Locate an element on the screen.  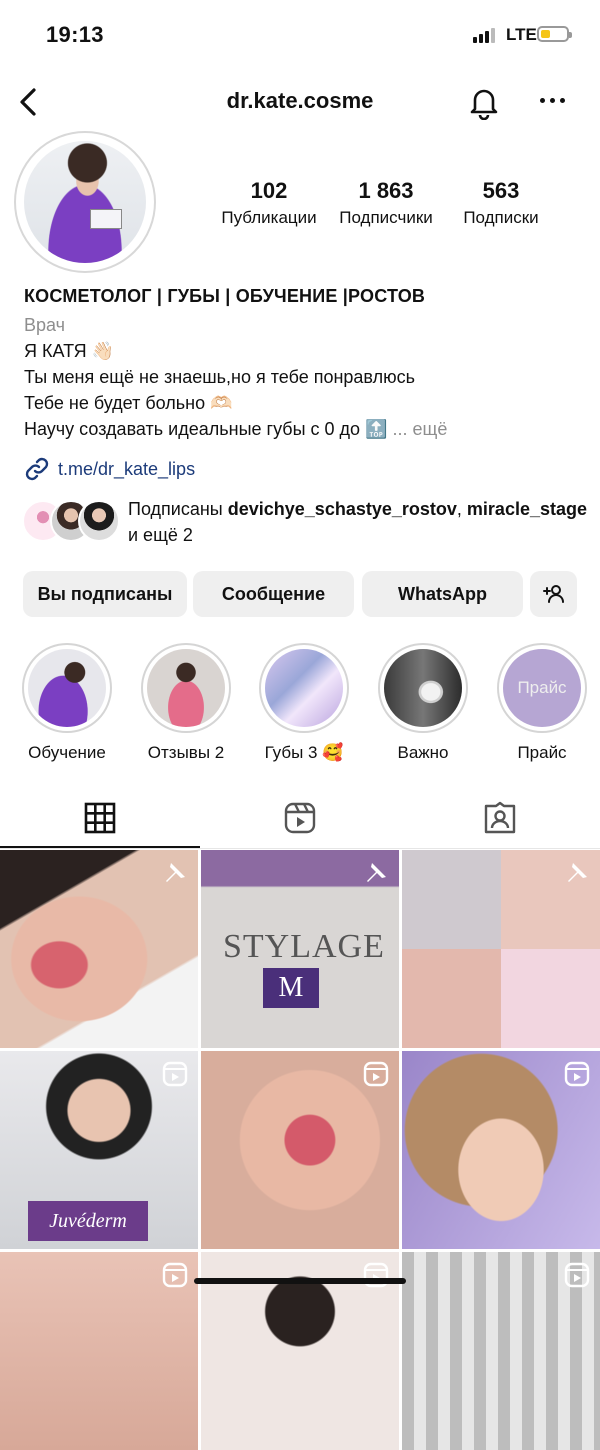
suggest-users-button is located at coordinates (553, 594).